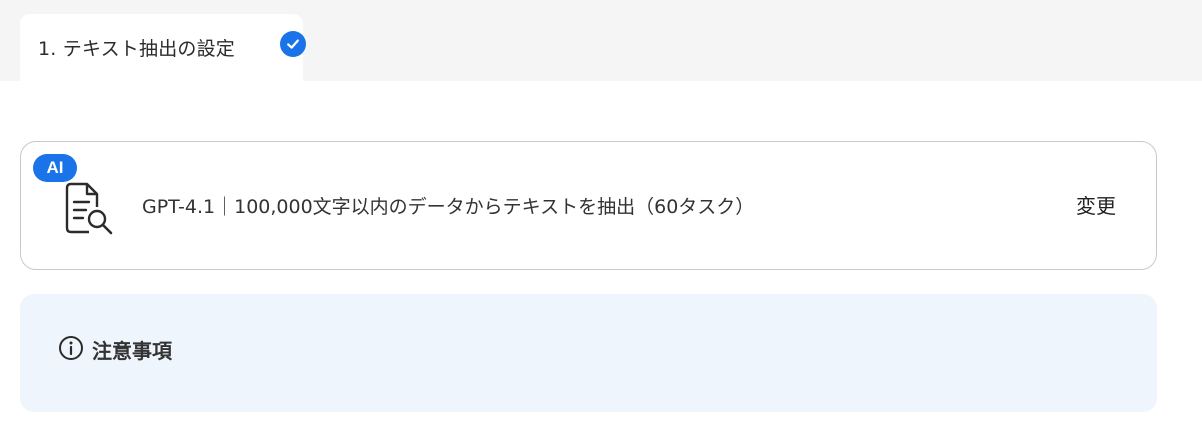  What do you see at coordinates (71, 348) in the screenshot?
I see `info-icon` at bounding box center [71, 348].